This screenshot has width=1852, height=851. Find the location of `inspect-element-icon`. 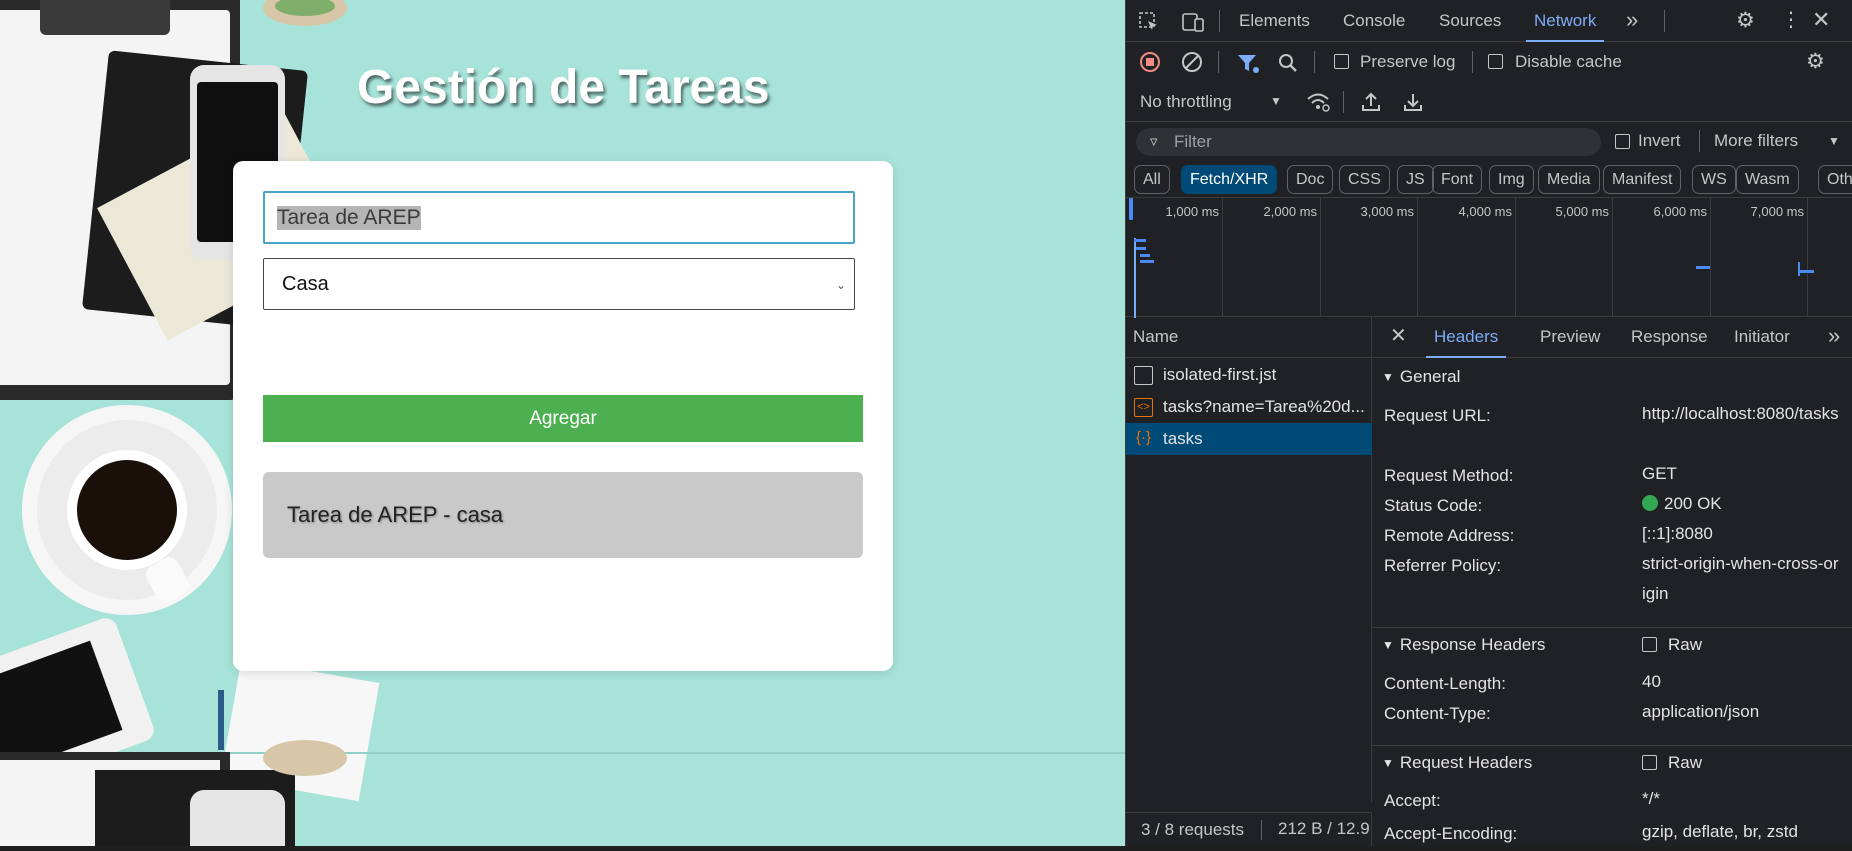

inspect-element-icon is located at coordinates (1149, 22).